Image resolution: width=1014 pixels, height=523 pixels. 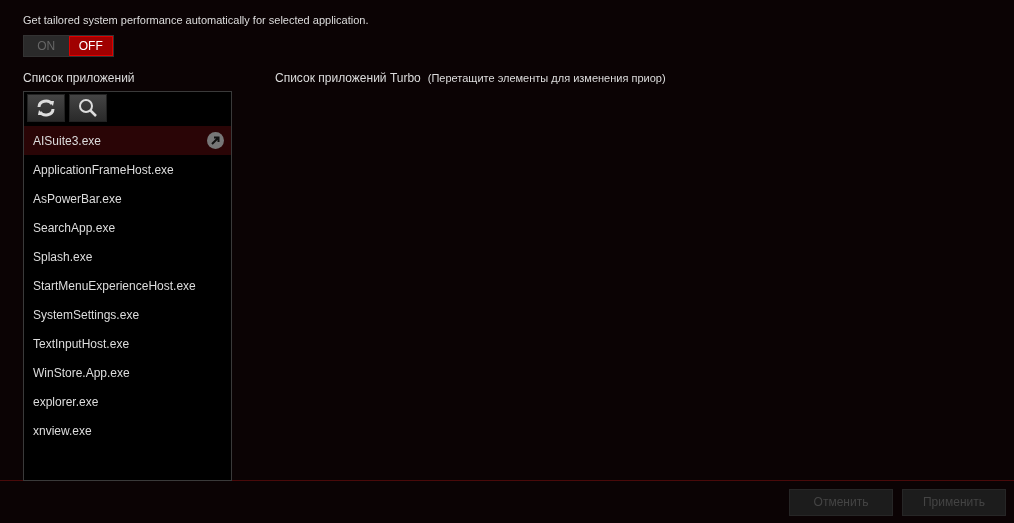 I want to click on app-list-item: explorer.exe, so click(x=127, y=401).